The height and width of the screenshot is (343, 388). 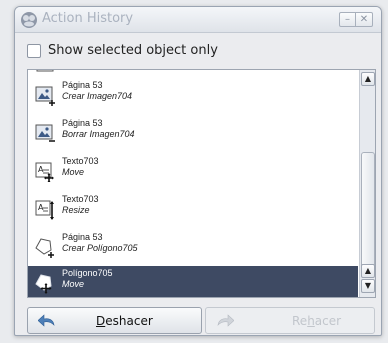 I want to click on undo-icon, so click(x=46, y=320).